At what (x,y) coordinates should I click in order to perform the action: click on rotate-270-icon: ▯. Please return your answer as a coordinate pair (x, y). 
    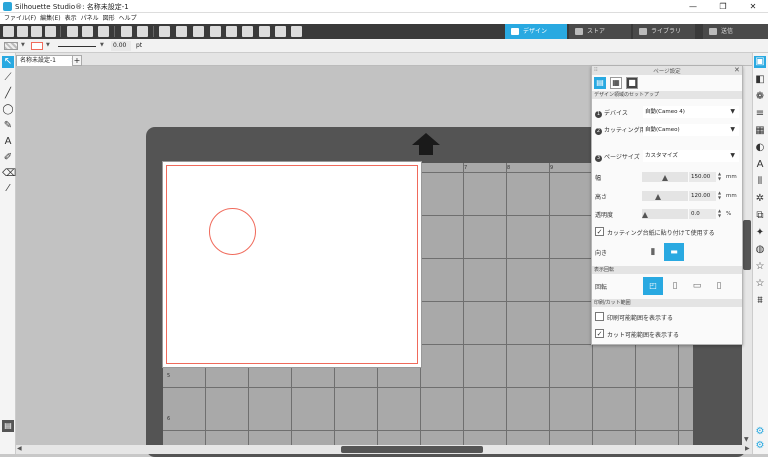
    Looking at the image, I should click on (719, 286).